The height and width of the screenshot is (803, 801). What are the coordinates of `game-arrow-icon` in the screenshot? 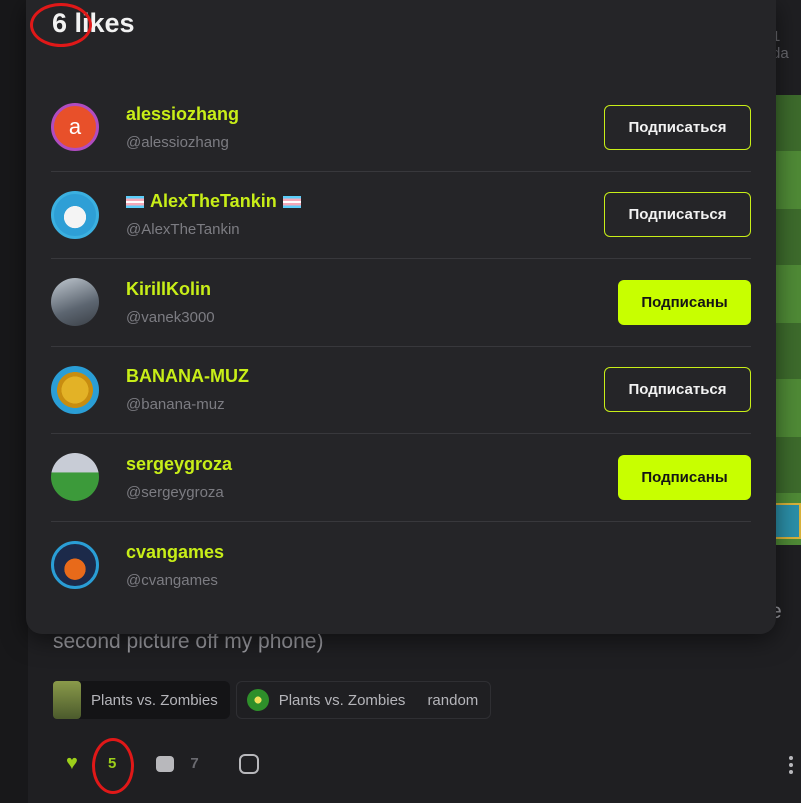 It's located at (786, 521).